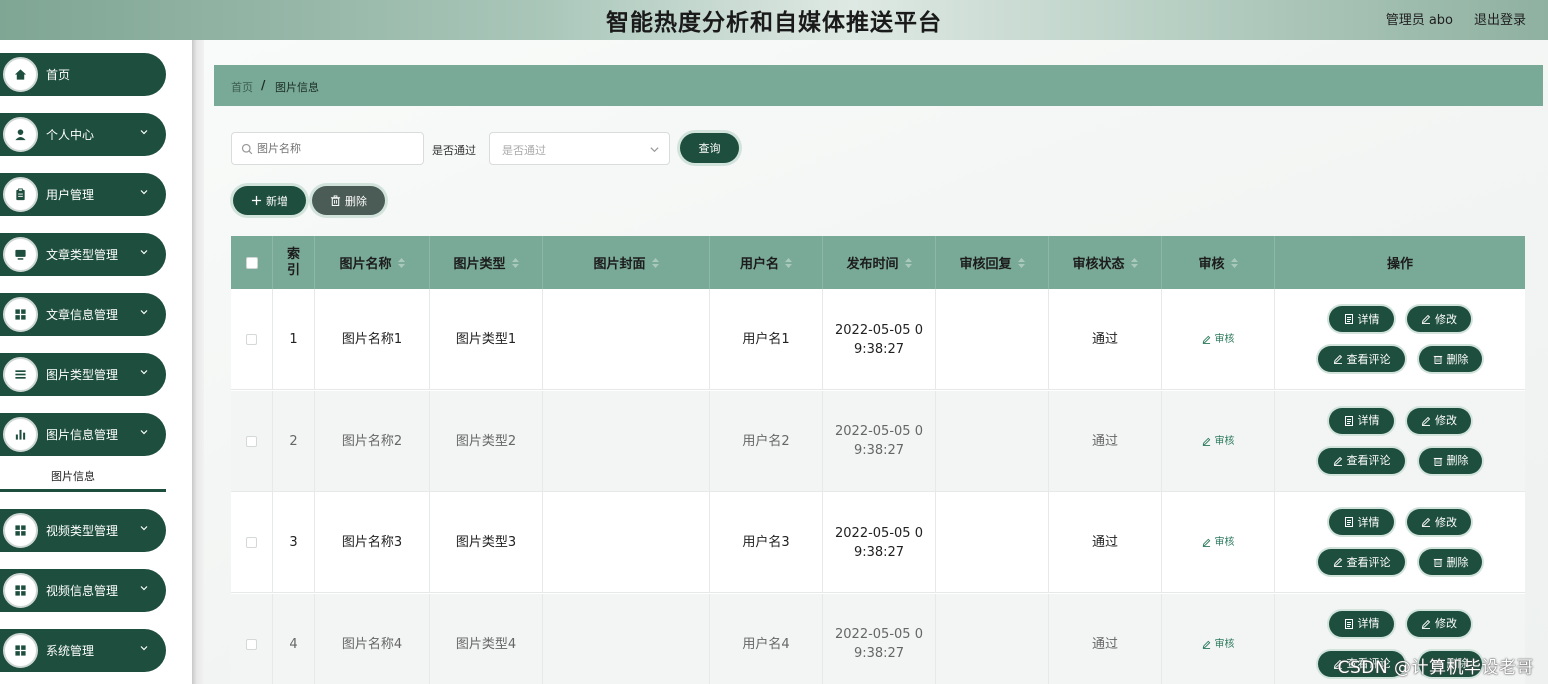 Image resolution: width=1548 pixels, height=684 pixels. I want to click on review-reply-cell, so click(992, 339).